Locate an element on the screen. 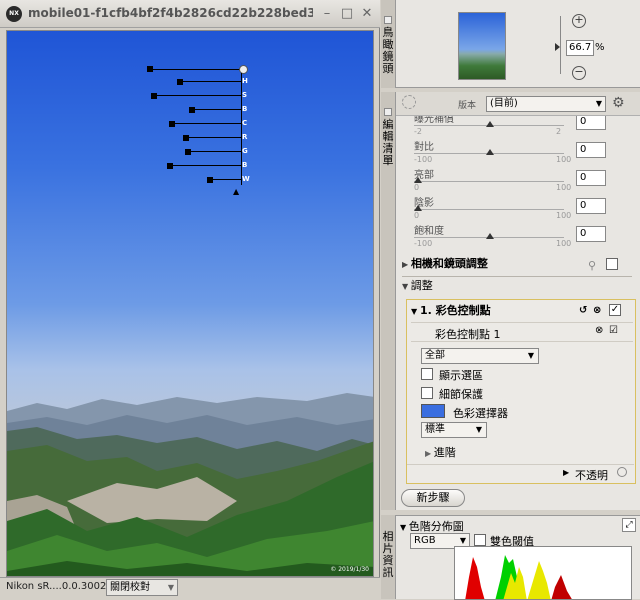  zoom-slider-track is located at coordinates (560, 45).